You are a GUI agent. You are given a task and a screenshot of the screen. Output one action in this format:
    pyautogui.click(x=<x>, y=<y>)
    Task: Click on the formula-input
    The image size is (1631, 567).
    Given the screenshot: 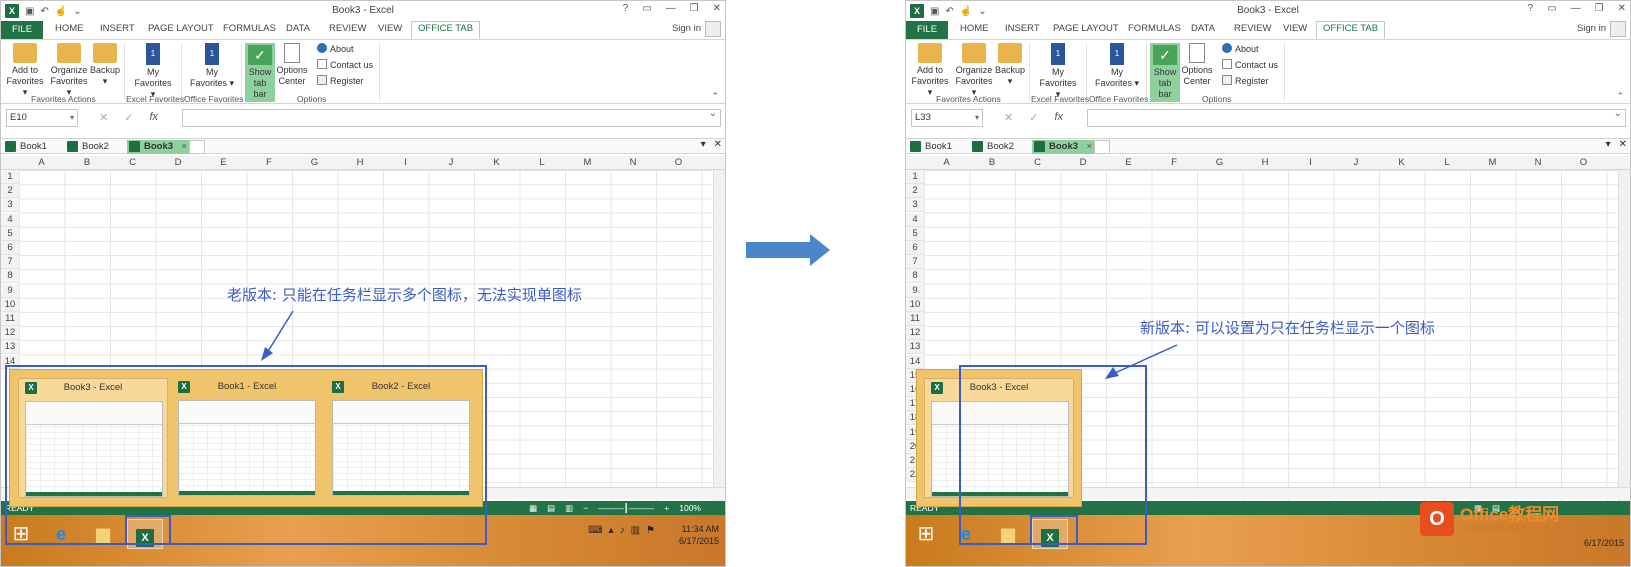 What is the action you would take?
    pyautogui.click(x=451, y=117)
    